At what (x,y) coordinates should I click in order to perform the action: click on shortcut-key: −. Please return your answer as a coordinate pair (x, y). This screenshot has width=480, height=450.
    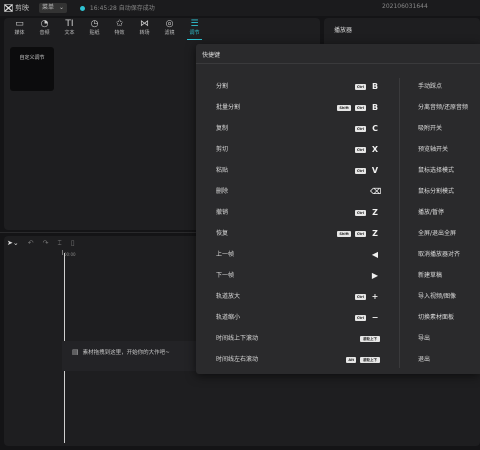
    Looking at the image, I should click on (375, 317).